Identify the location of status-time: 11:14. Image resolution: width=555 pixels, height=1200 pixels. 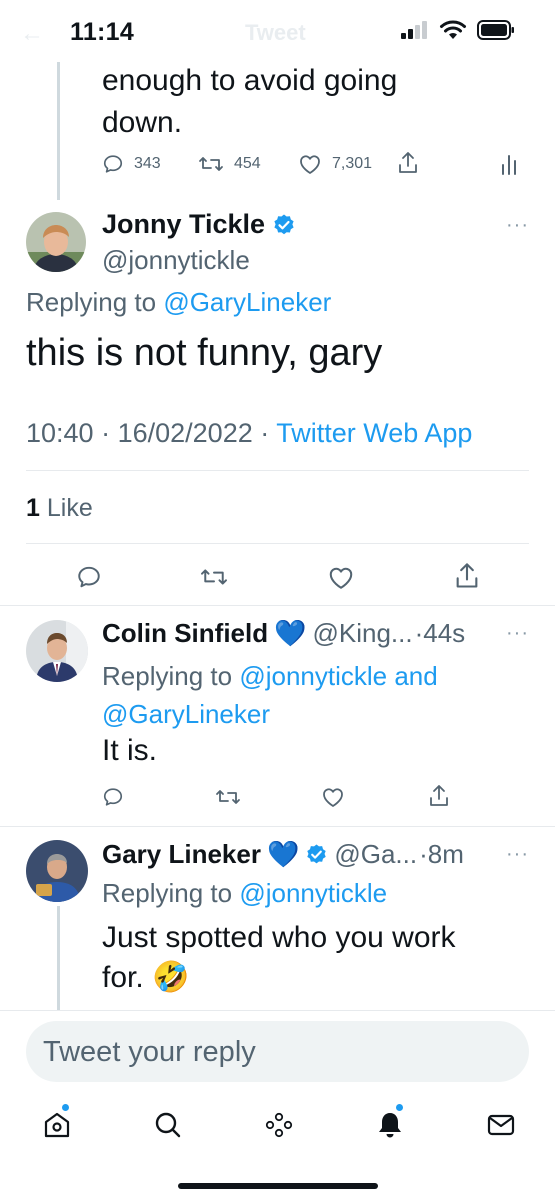
(102, 32).